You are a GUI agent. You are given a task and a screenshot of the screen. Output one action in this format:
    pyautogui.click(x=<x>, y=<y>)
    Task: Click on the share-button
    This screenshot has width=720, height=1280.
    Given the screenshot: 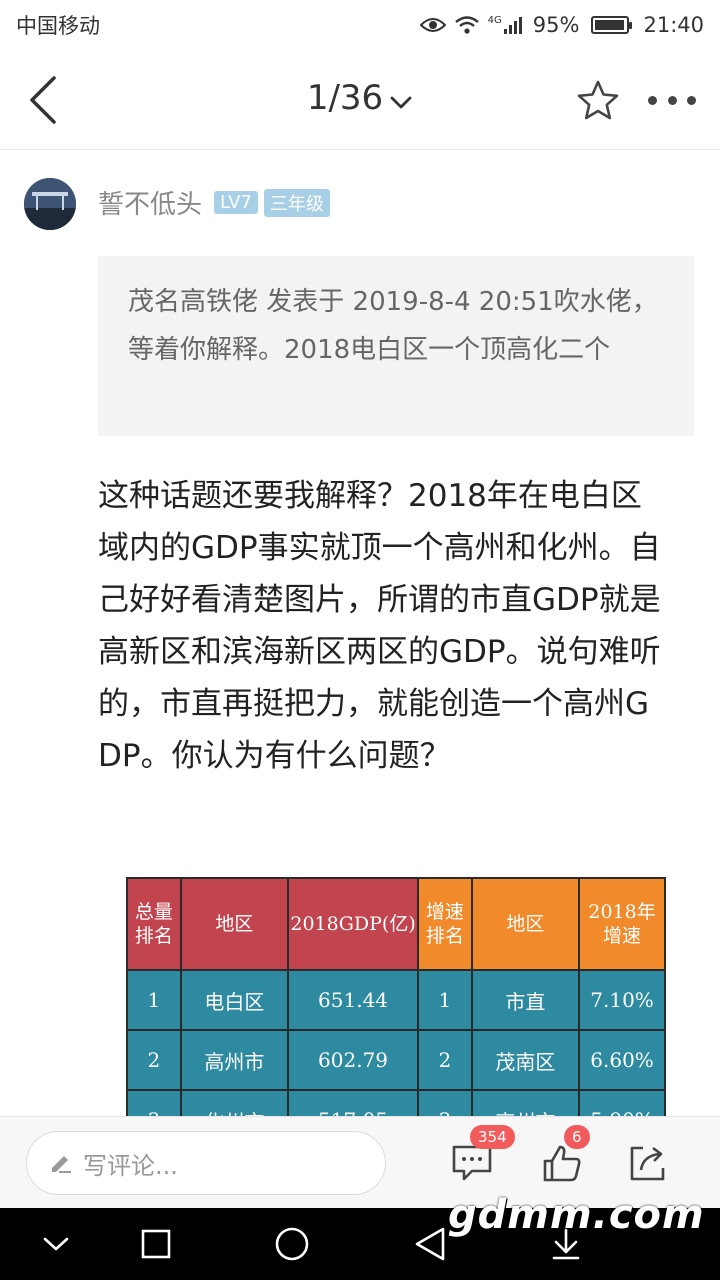 What is the action you would take?
    pyautogui.click(x=648, y=1163)
    